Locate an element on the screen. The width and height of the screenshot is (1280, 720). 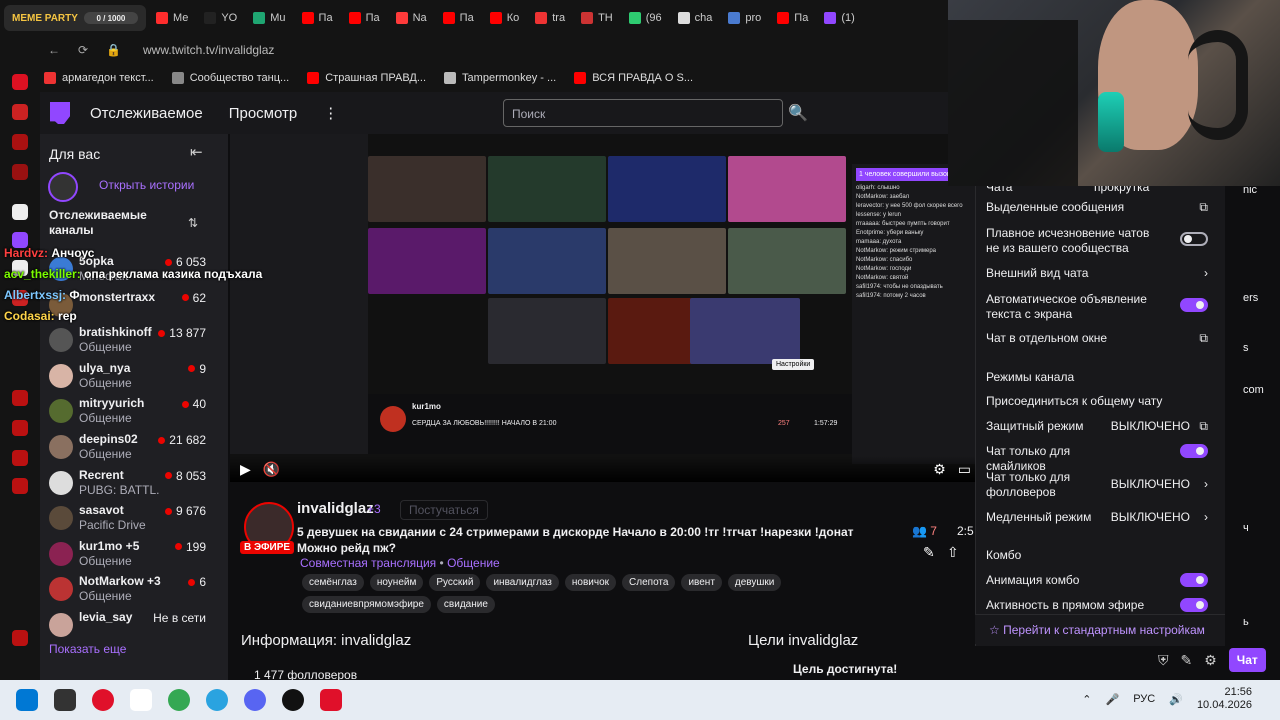
clock: 21:56 10.04.2026 is located at coordinates (1224, 699).